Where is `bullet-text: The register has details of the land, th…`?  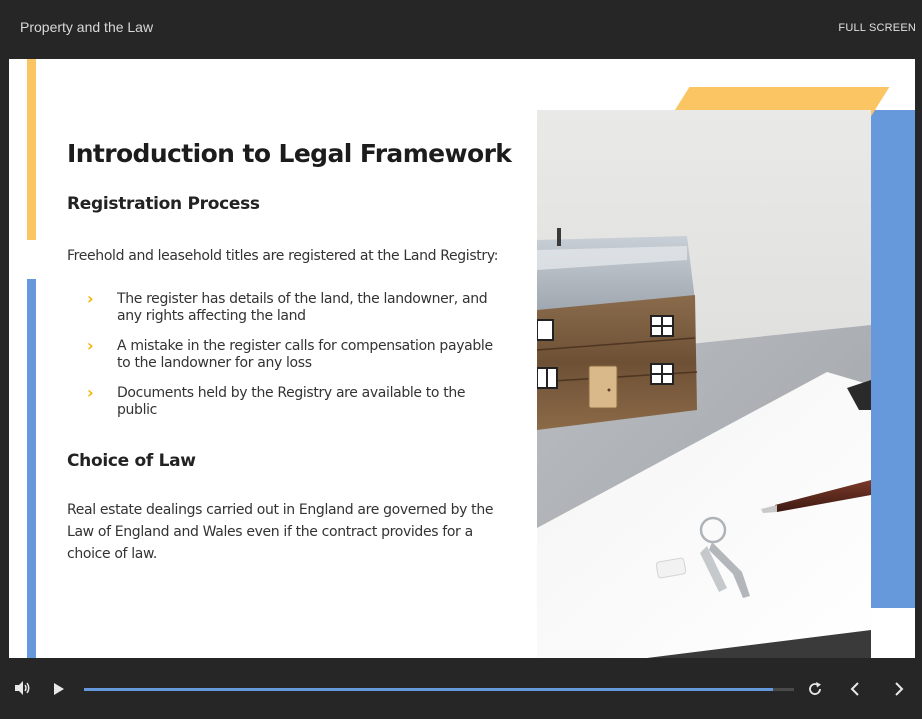
bullet-text: The register has details of the land, th… is located at coordinates (302, 307).